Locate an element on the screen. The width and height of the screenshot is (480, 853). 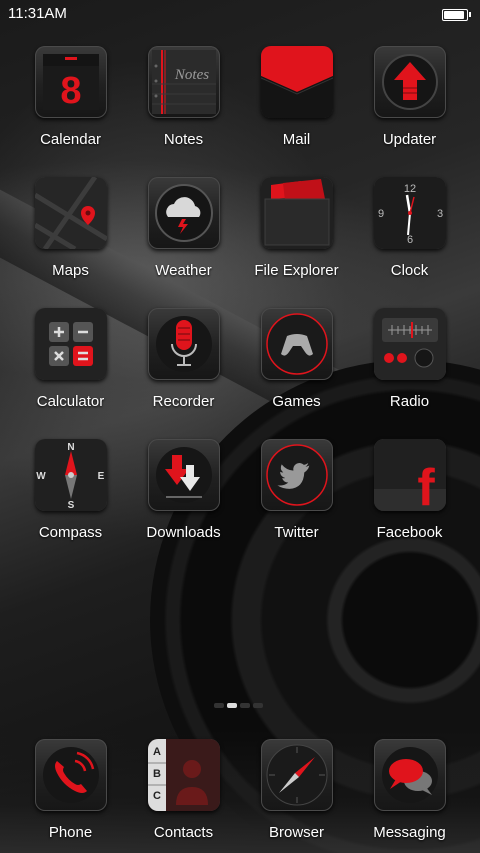
app-calendar: 8 Calendar is located at coordinates (70, 111).